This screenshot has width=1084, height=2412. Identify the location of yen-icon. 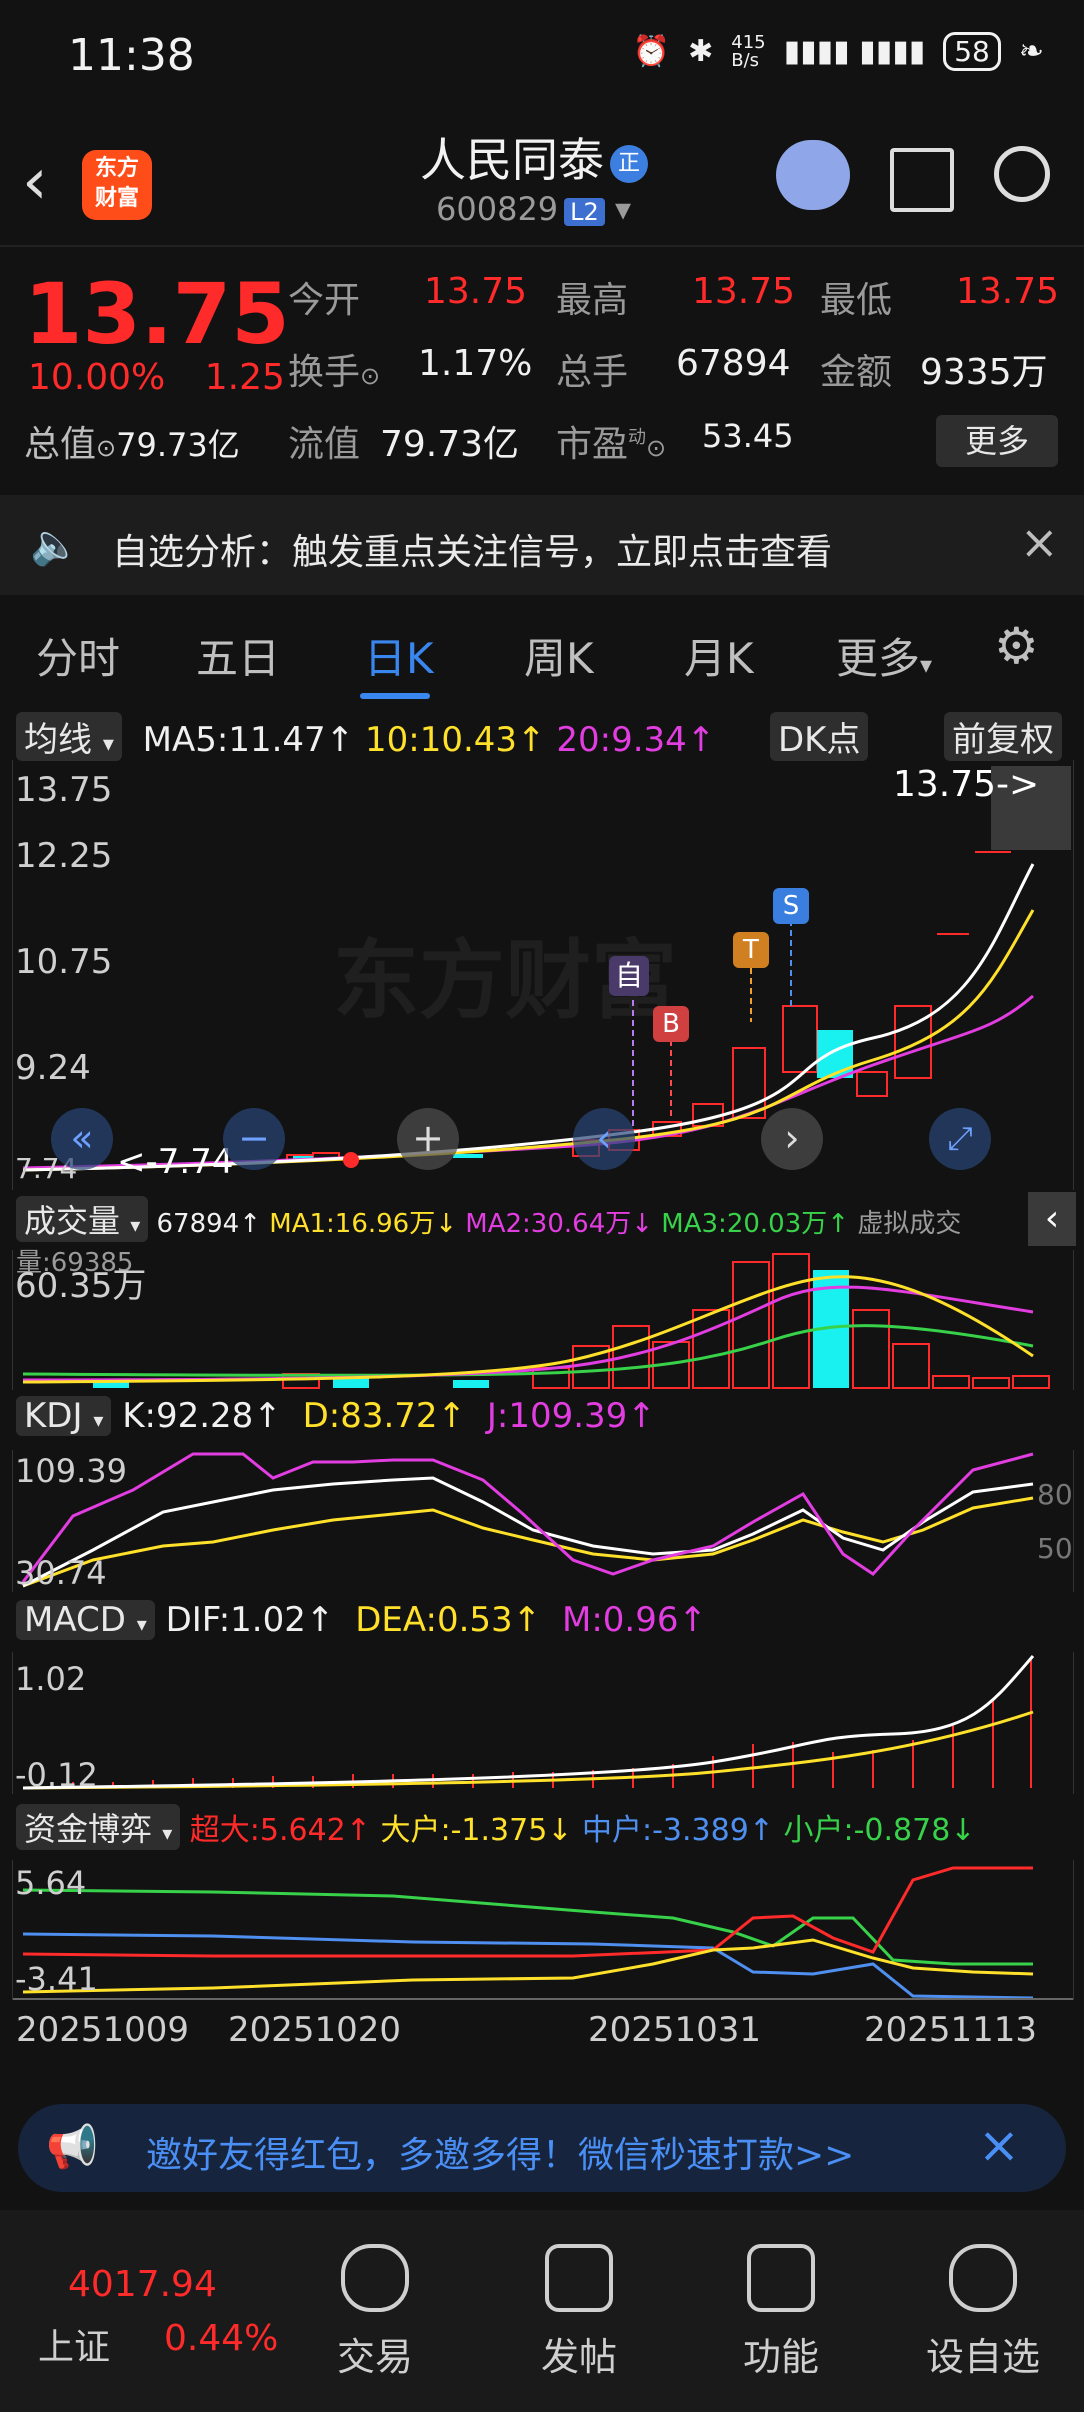
(375, 2278).